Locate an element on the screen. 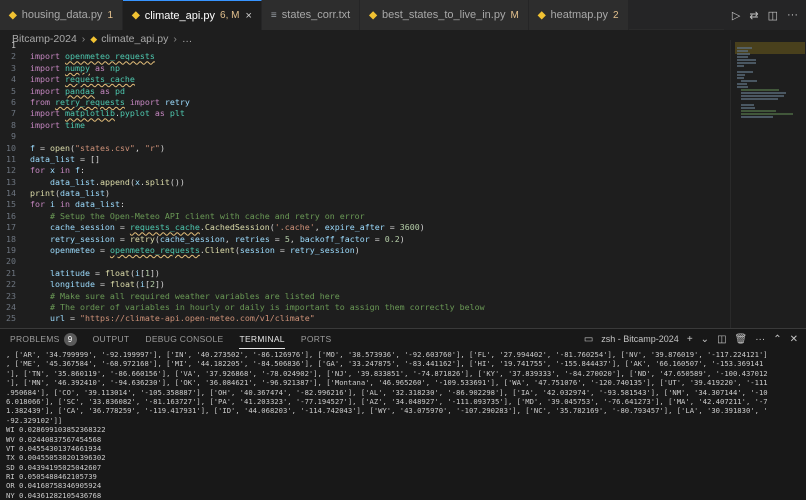  code-text: import time is located at coordinates (57, 124).